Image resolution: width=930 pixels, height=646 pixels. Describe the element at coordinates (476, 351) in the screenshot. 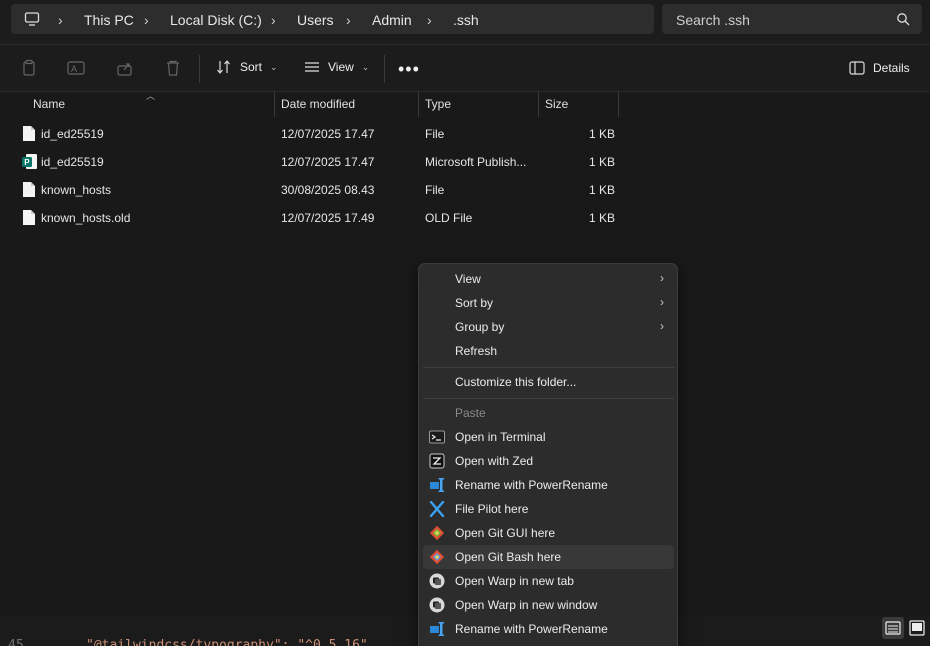

I see `menu-item-label: Refresh` at that location.